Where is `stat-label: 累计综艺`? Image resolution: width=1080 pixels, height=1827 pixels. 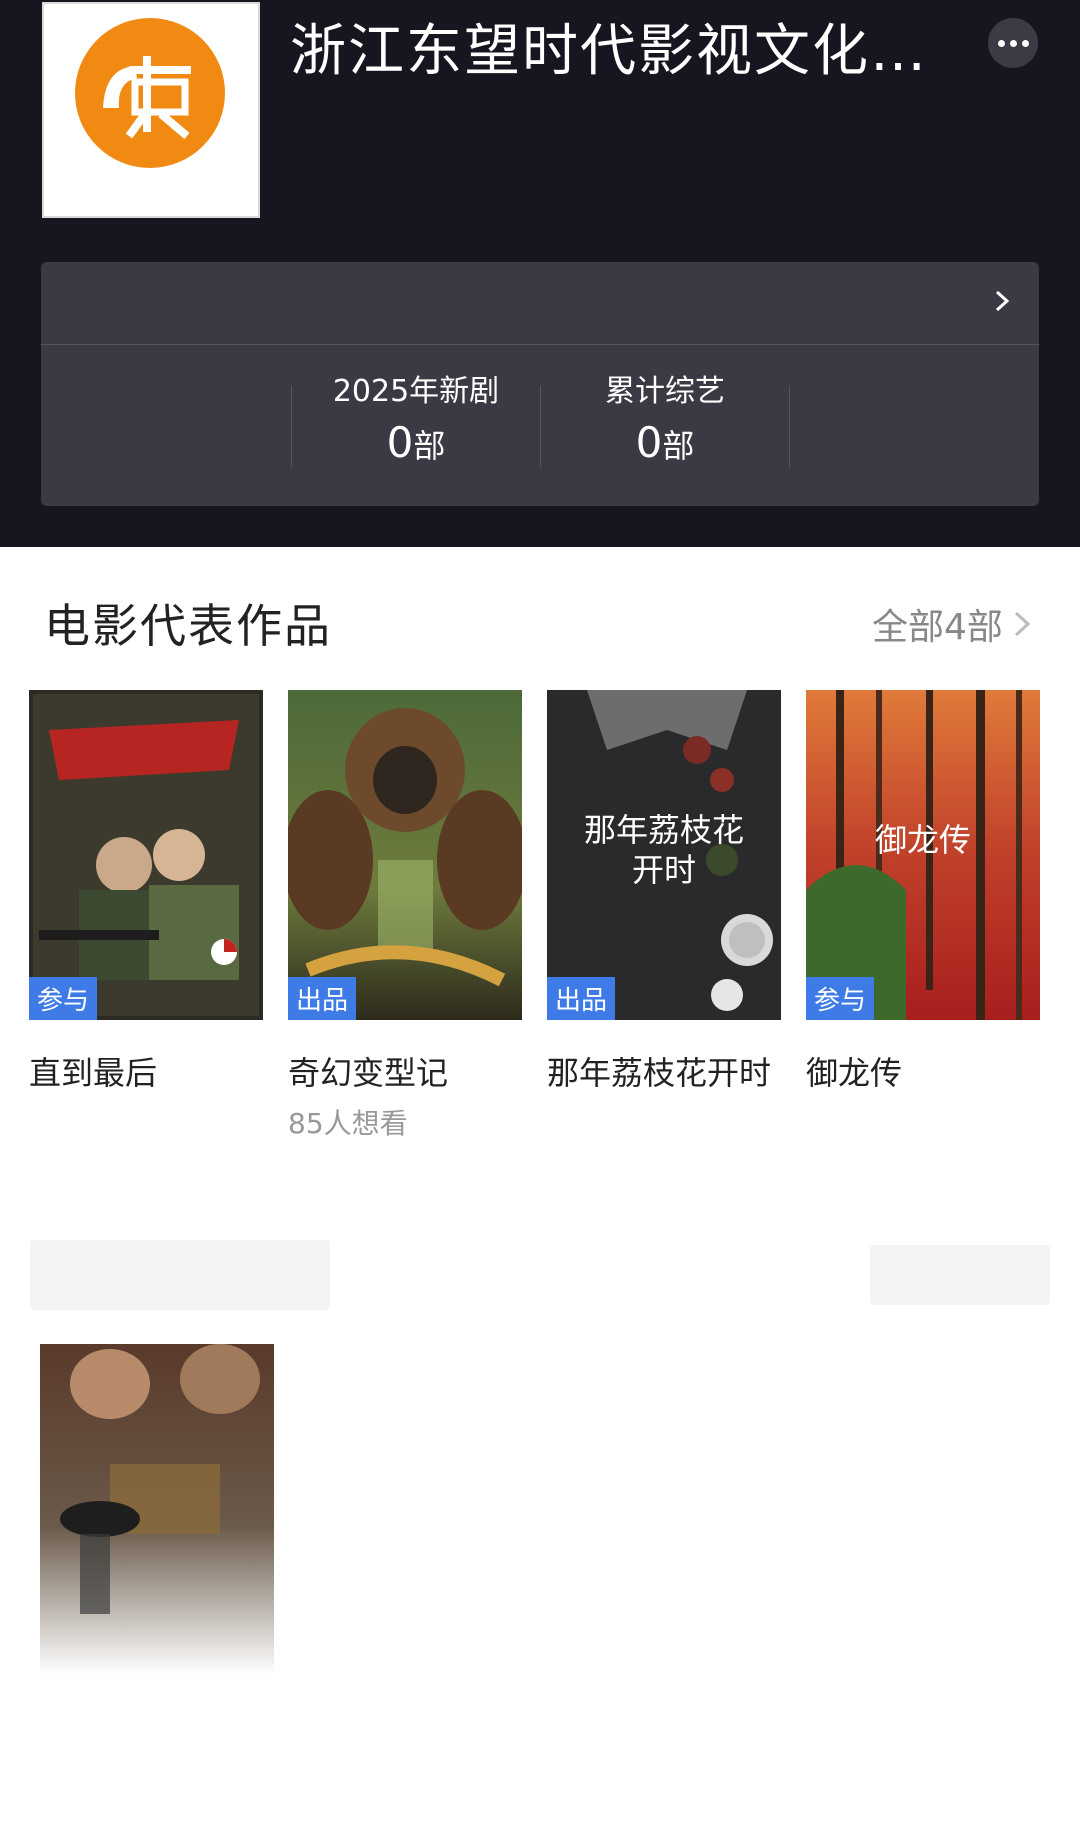 stat-label: 累计综艺 is located at coordinates (665, 391).